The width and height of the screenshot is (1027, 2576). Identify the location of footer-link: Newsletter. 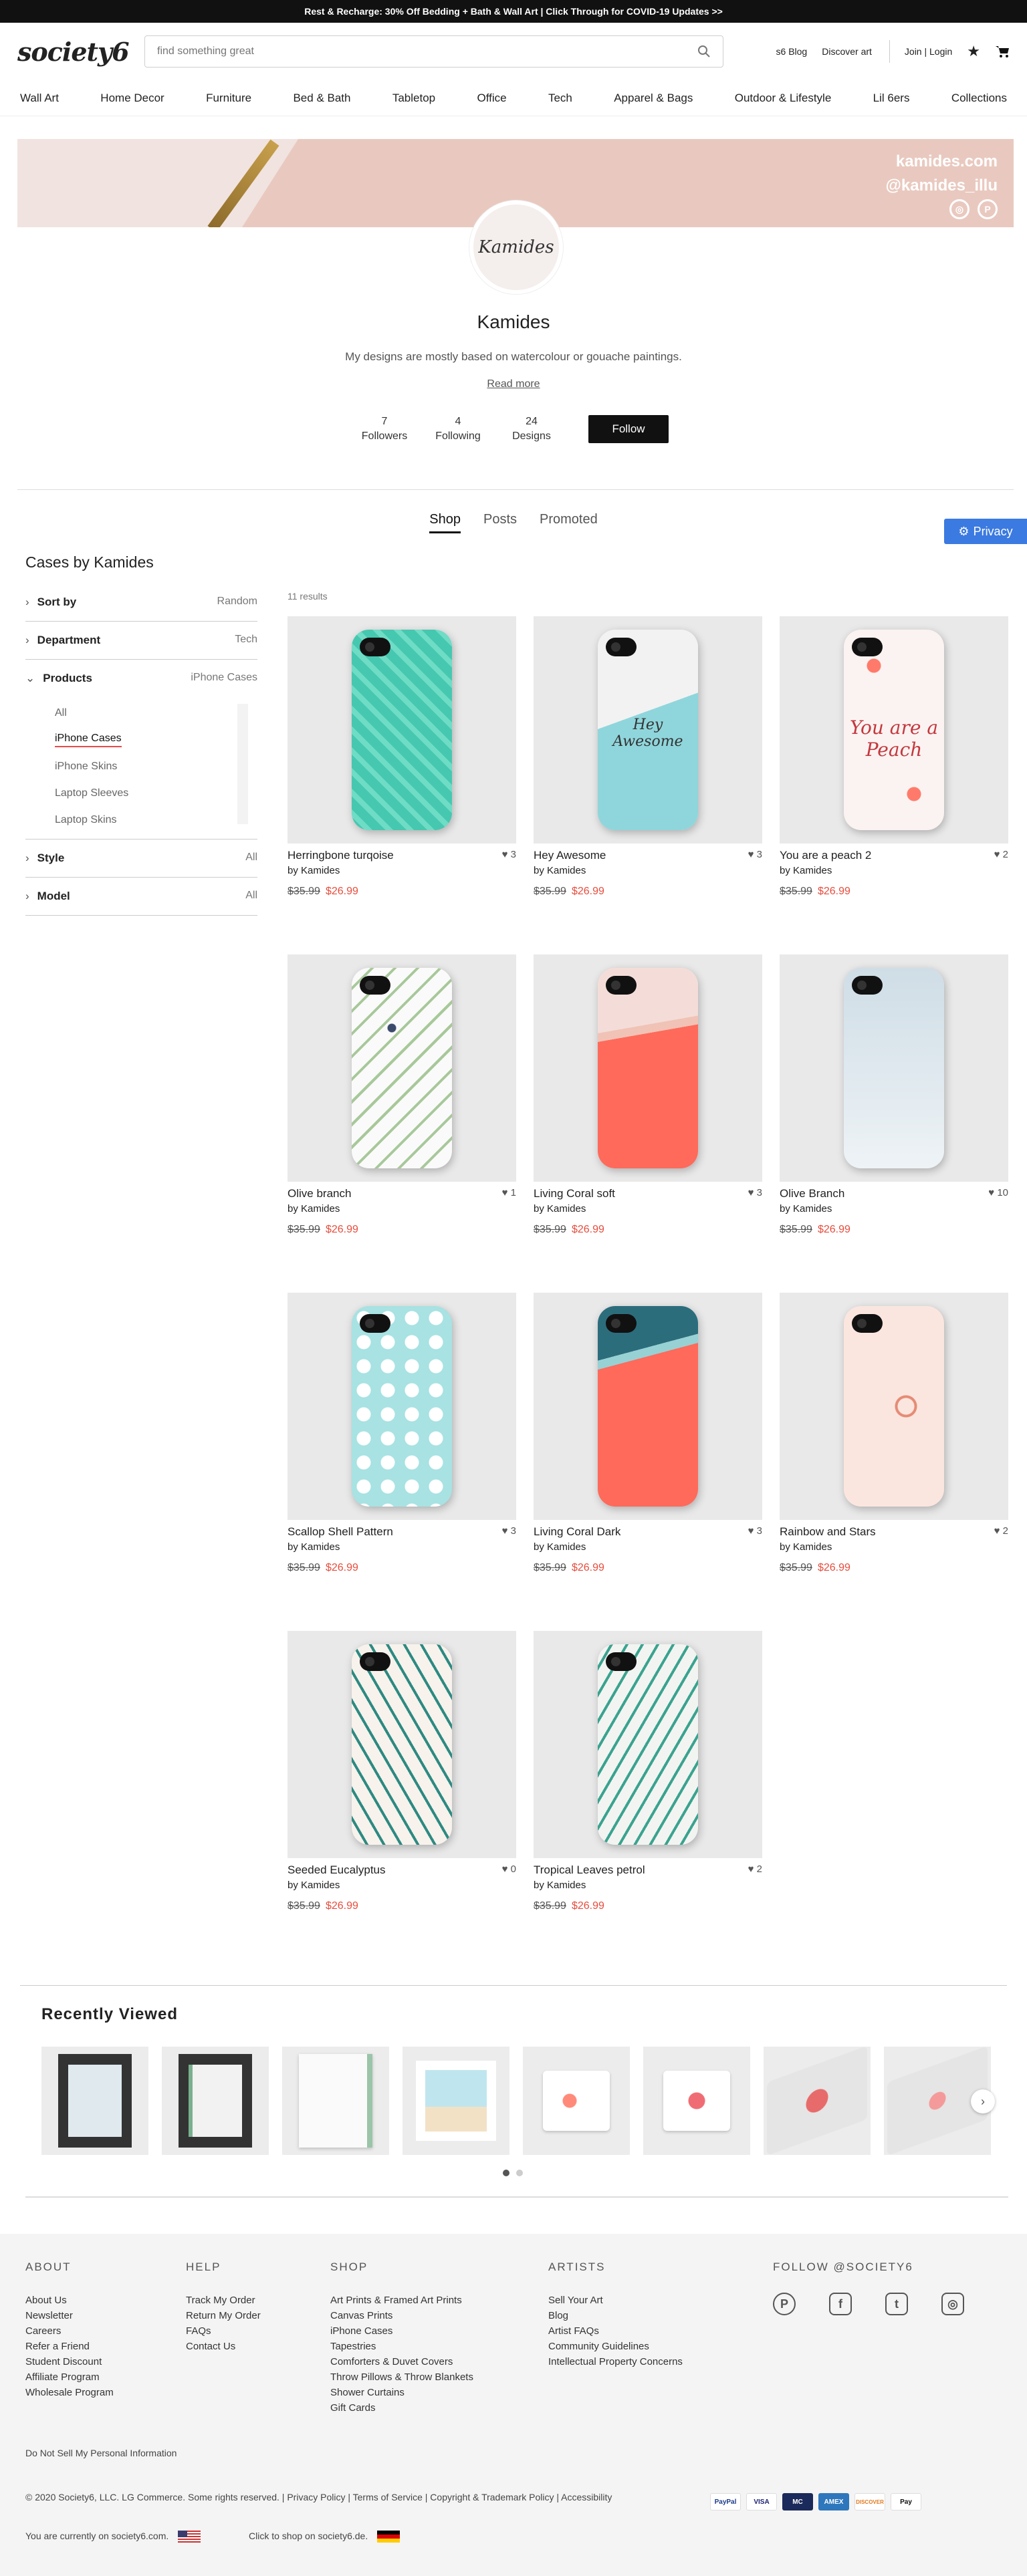
(69, 2315).